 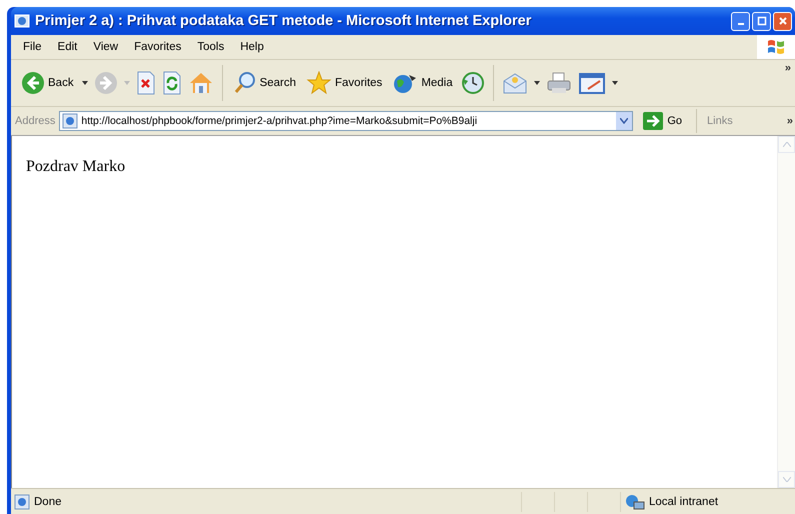 What do you see at coordinates (683, 502) in the screenshot?
I see `zone-text: Local intranet` at bounding box center [683, 502].